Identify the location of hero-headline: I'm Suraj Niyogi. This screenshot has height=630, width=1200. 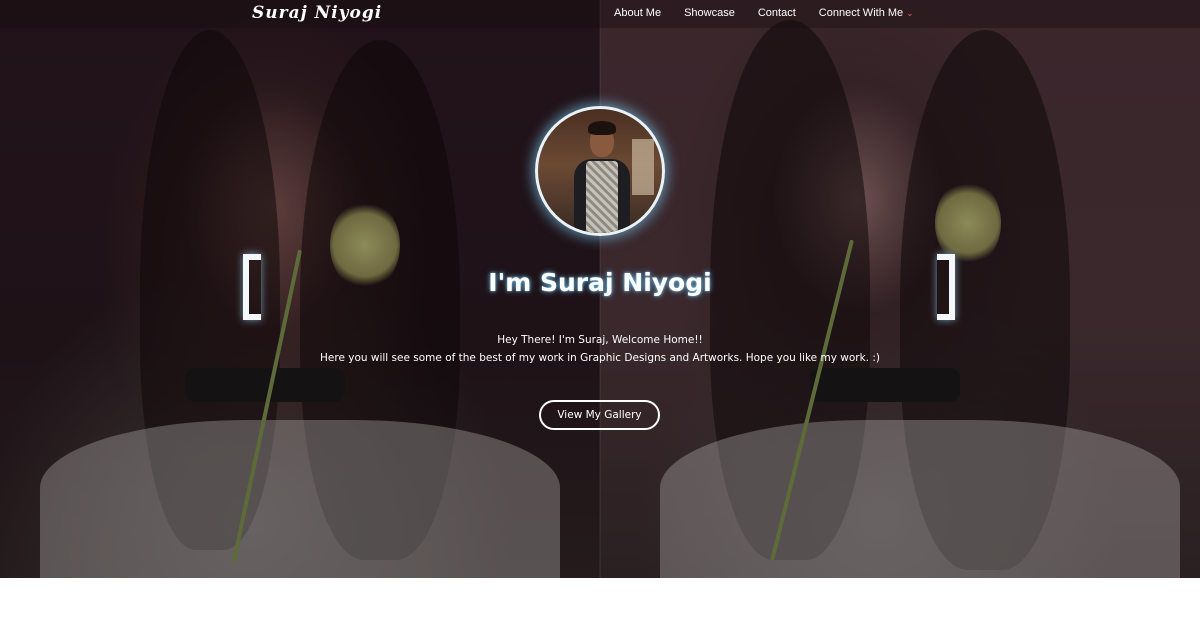
(600, 282).